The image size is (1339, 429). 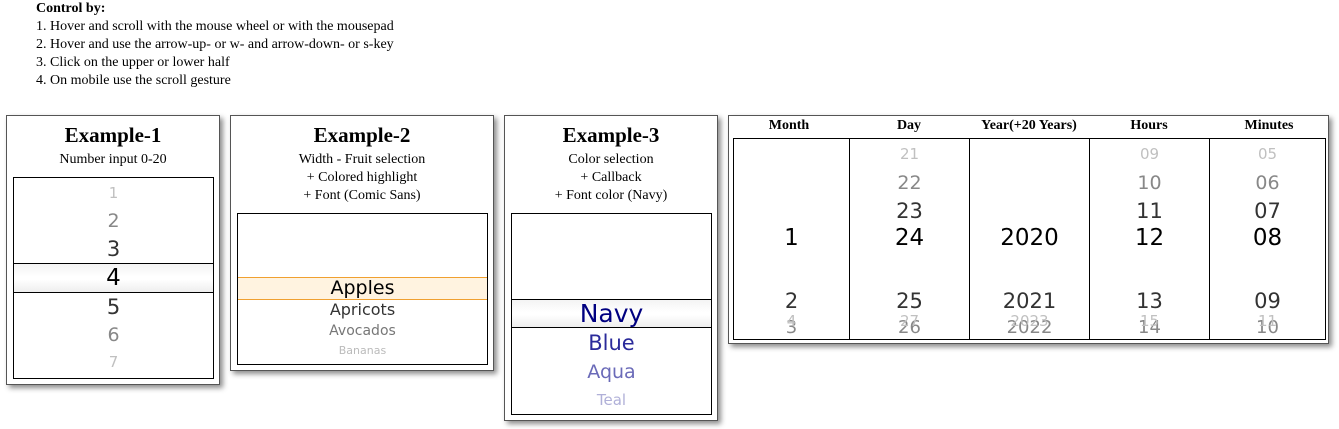 I want to click on wheel-item: 1, so click(x=113, y=193).